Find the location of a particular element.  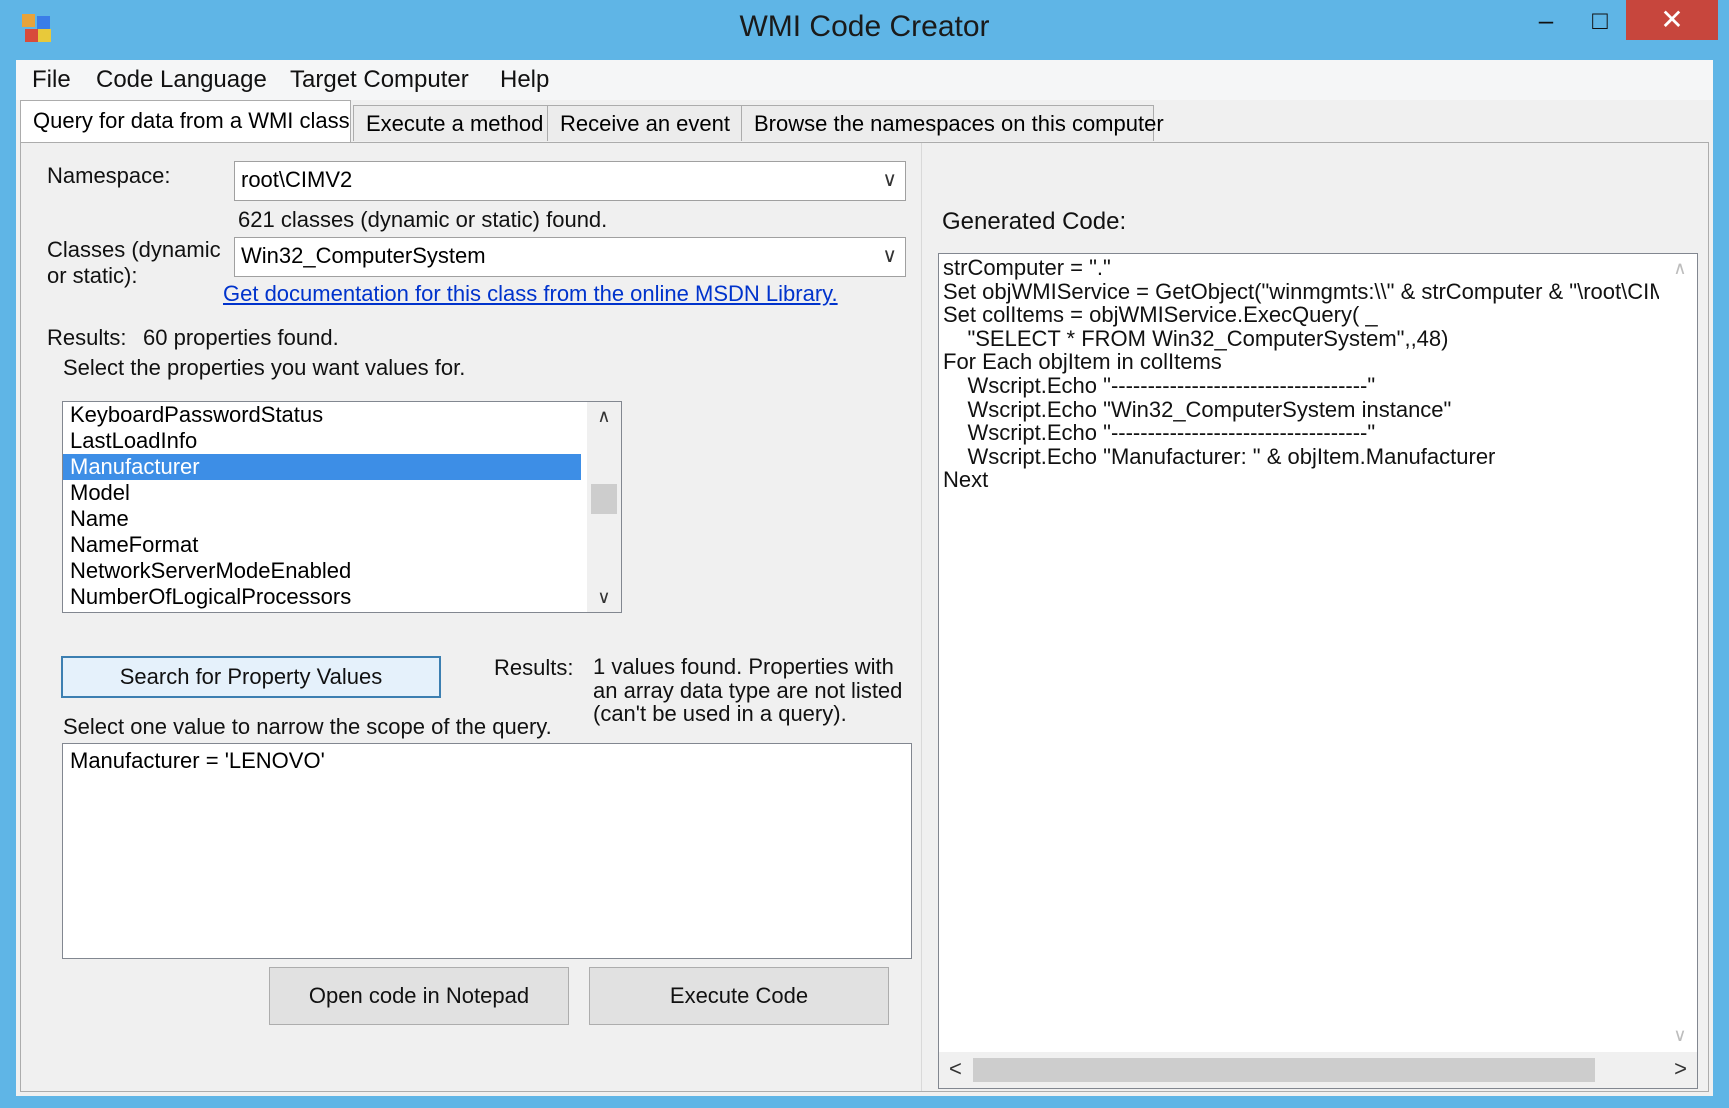

namespace-value: root\CIMV2 is located at coordinates (297, 179).